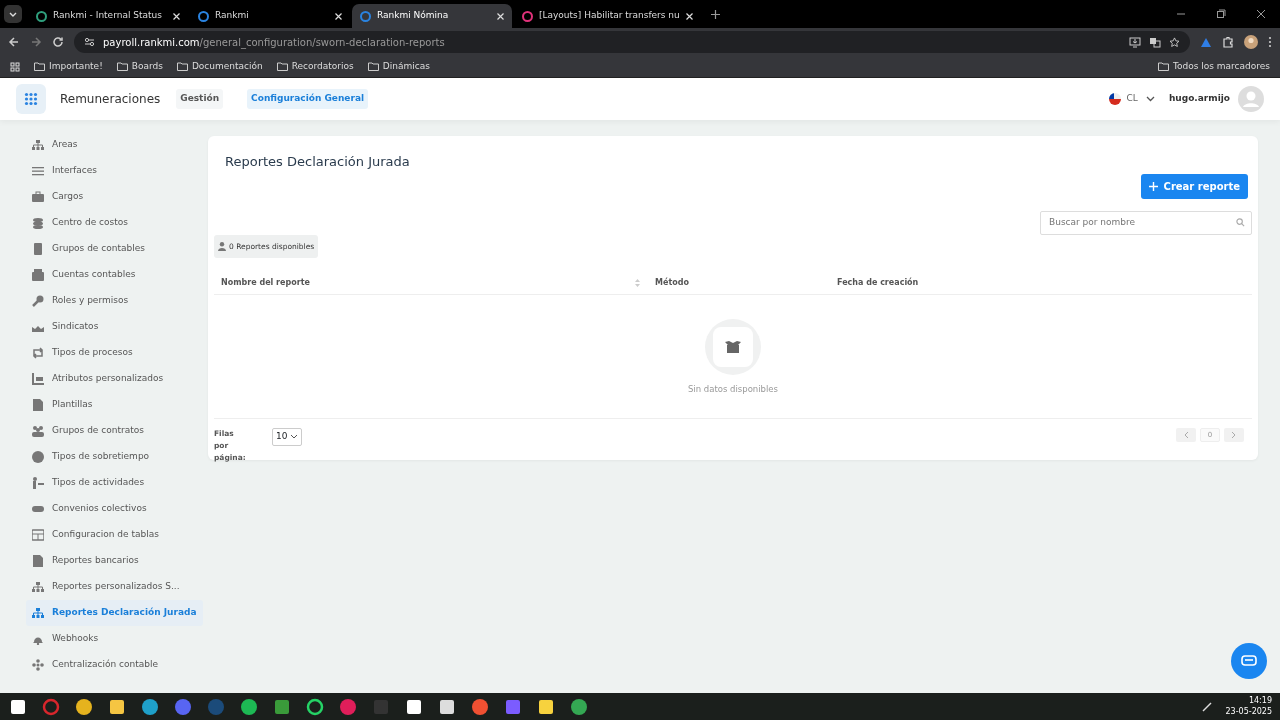  I want to click on chevron-right-icon, so click(1234, 435).